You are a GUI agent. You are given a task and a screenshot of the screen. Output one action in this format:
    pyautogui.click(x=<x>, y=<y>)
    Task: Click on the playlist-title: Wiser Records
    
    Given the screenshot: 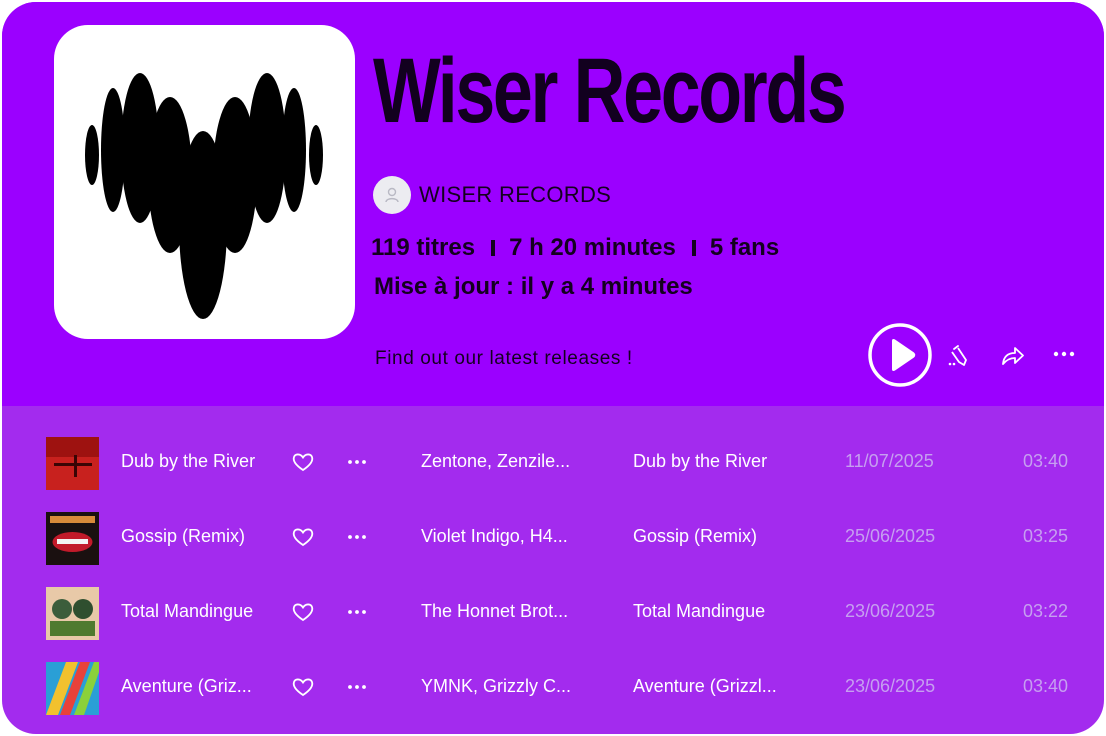 What is the action you would take?
    pyautogui.click(x=610, y=91)
    